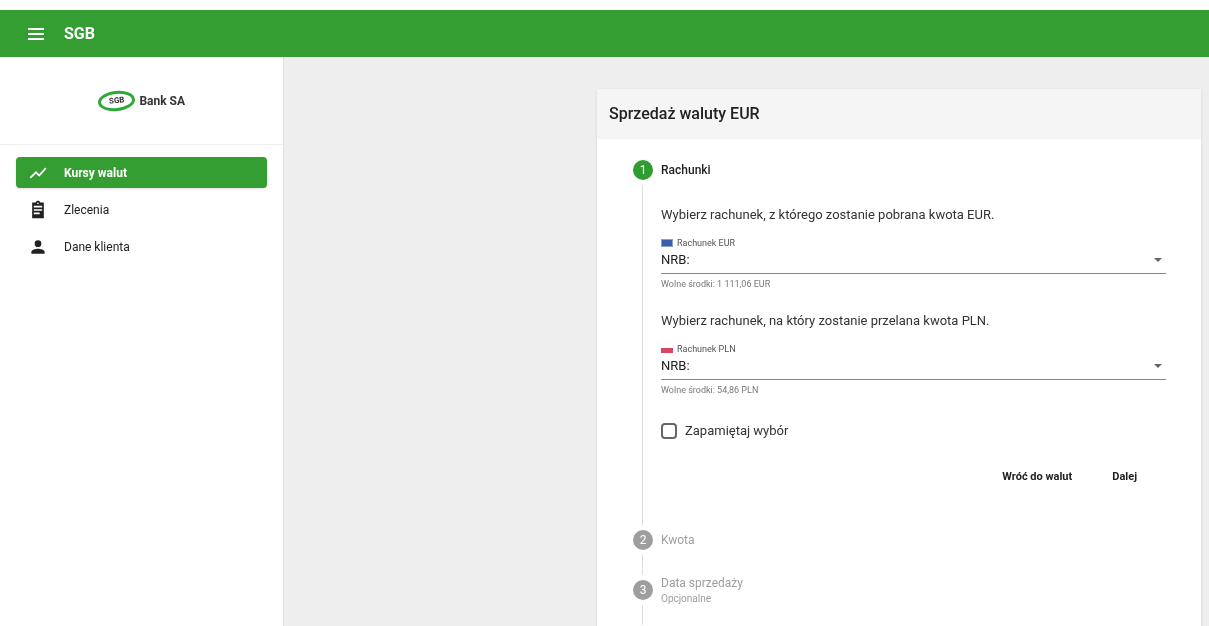  I want to click on field-hint: Wolne środki: 54,86 PLN, so click(710, 390).